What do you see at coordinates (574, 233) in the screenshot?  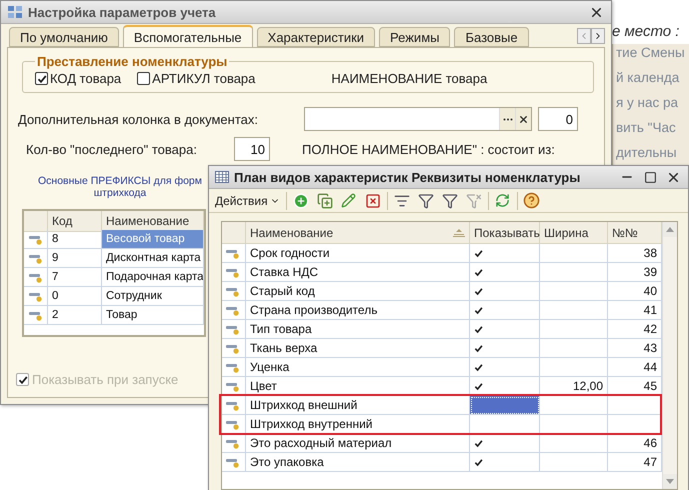 I see `column-header: Ширина` at bounding box center [574, 233].